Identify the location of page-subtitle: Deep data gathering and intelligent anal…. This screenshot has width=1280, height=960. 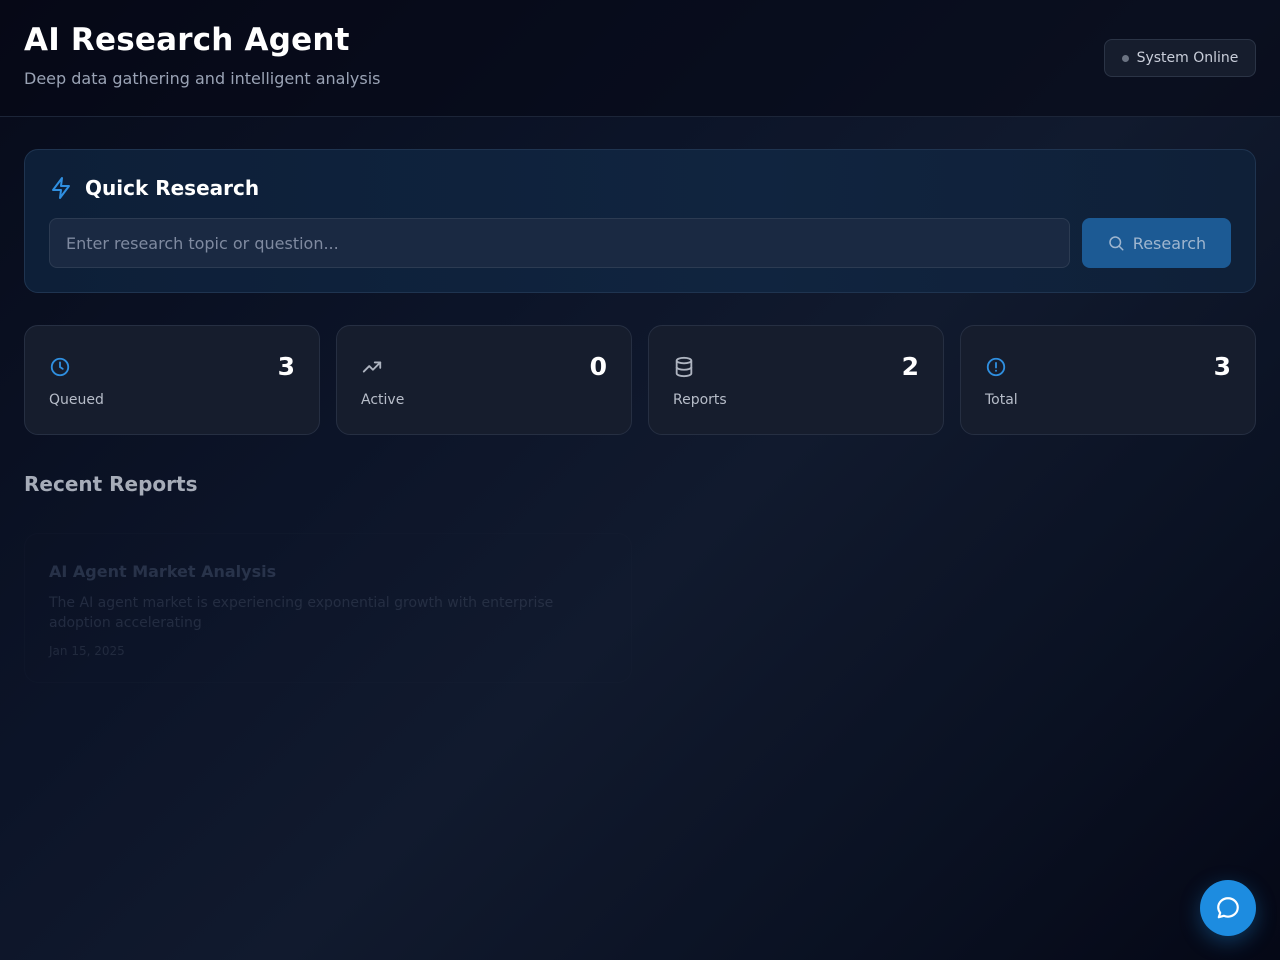
(202, 78).